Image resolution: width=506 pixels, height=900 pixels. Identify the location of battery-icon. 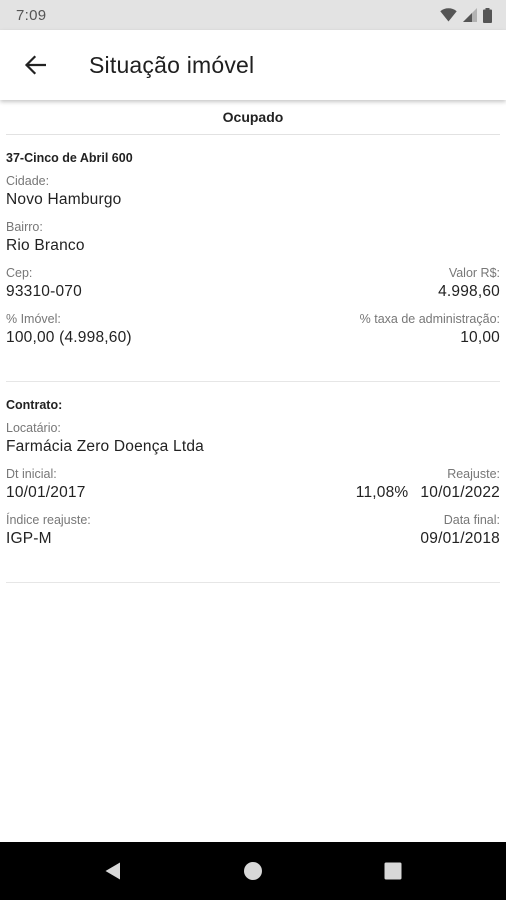
(487, 15).